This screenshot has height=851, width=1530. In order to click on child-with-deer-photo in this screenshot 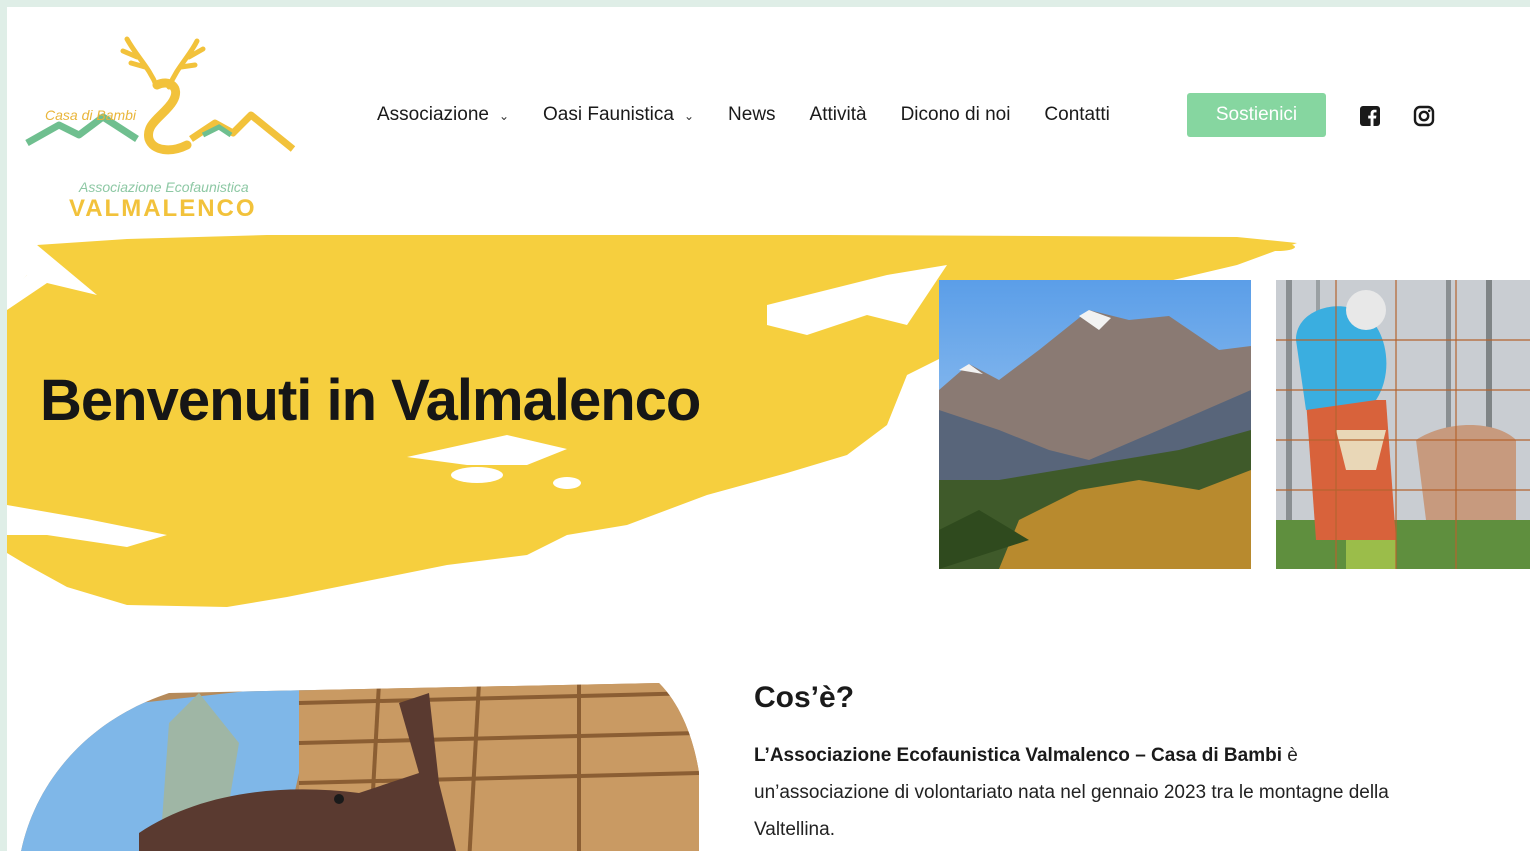, I will do `click(1403, 424)`.